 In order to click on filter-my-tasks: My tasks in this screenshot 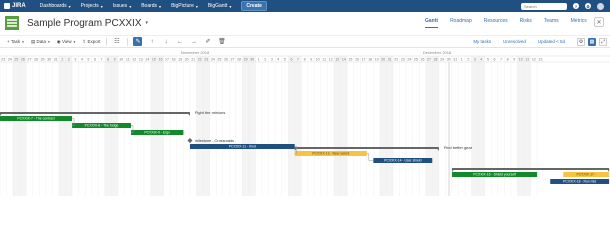, I will do `click(482, 41)`.